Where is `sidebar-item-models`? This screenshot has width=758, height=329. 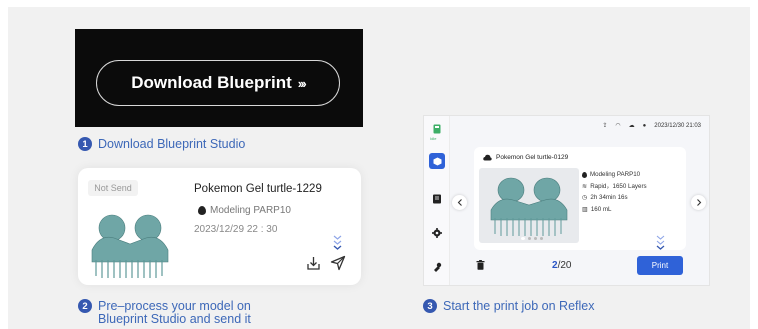
sidebar-item-models is located at coordinates (437, 161).